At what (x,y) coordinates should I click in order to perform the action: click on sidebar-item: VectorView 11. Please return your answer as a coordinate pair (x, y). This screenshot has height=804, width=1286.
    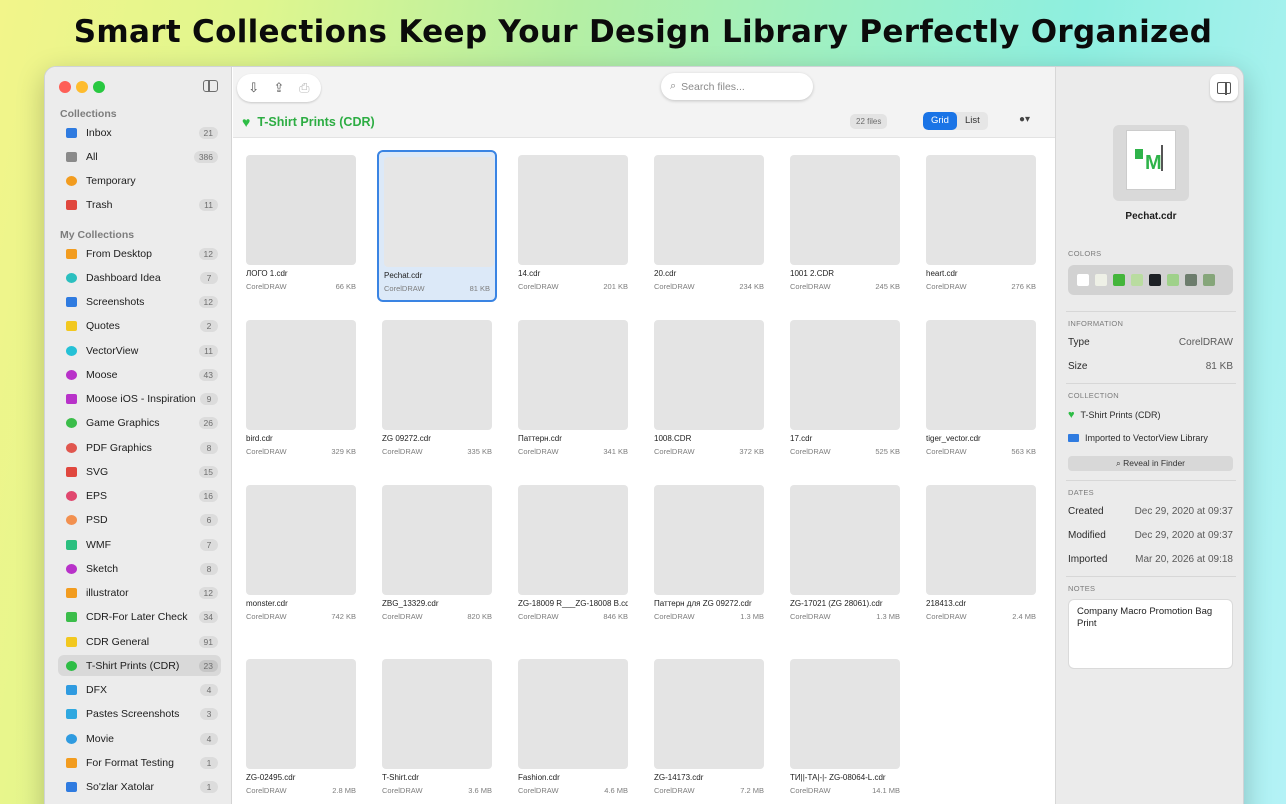
    Looking at the image, I should click on (139, 350).